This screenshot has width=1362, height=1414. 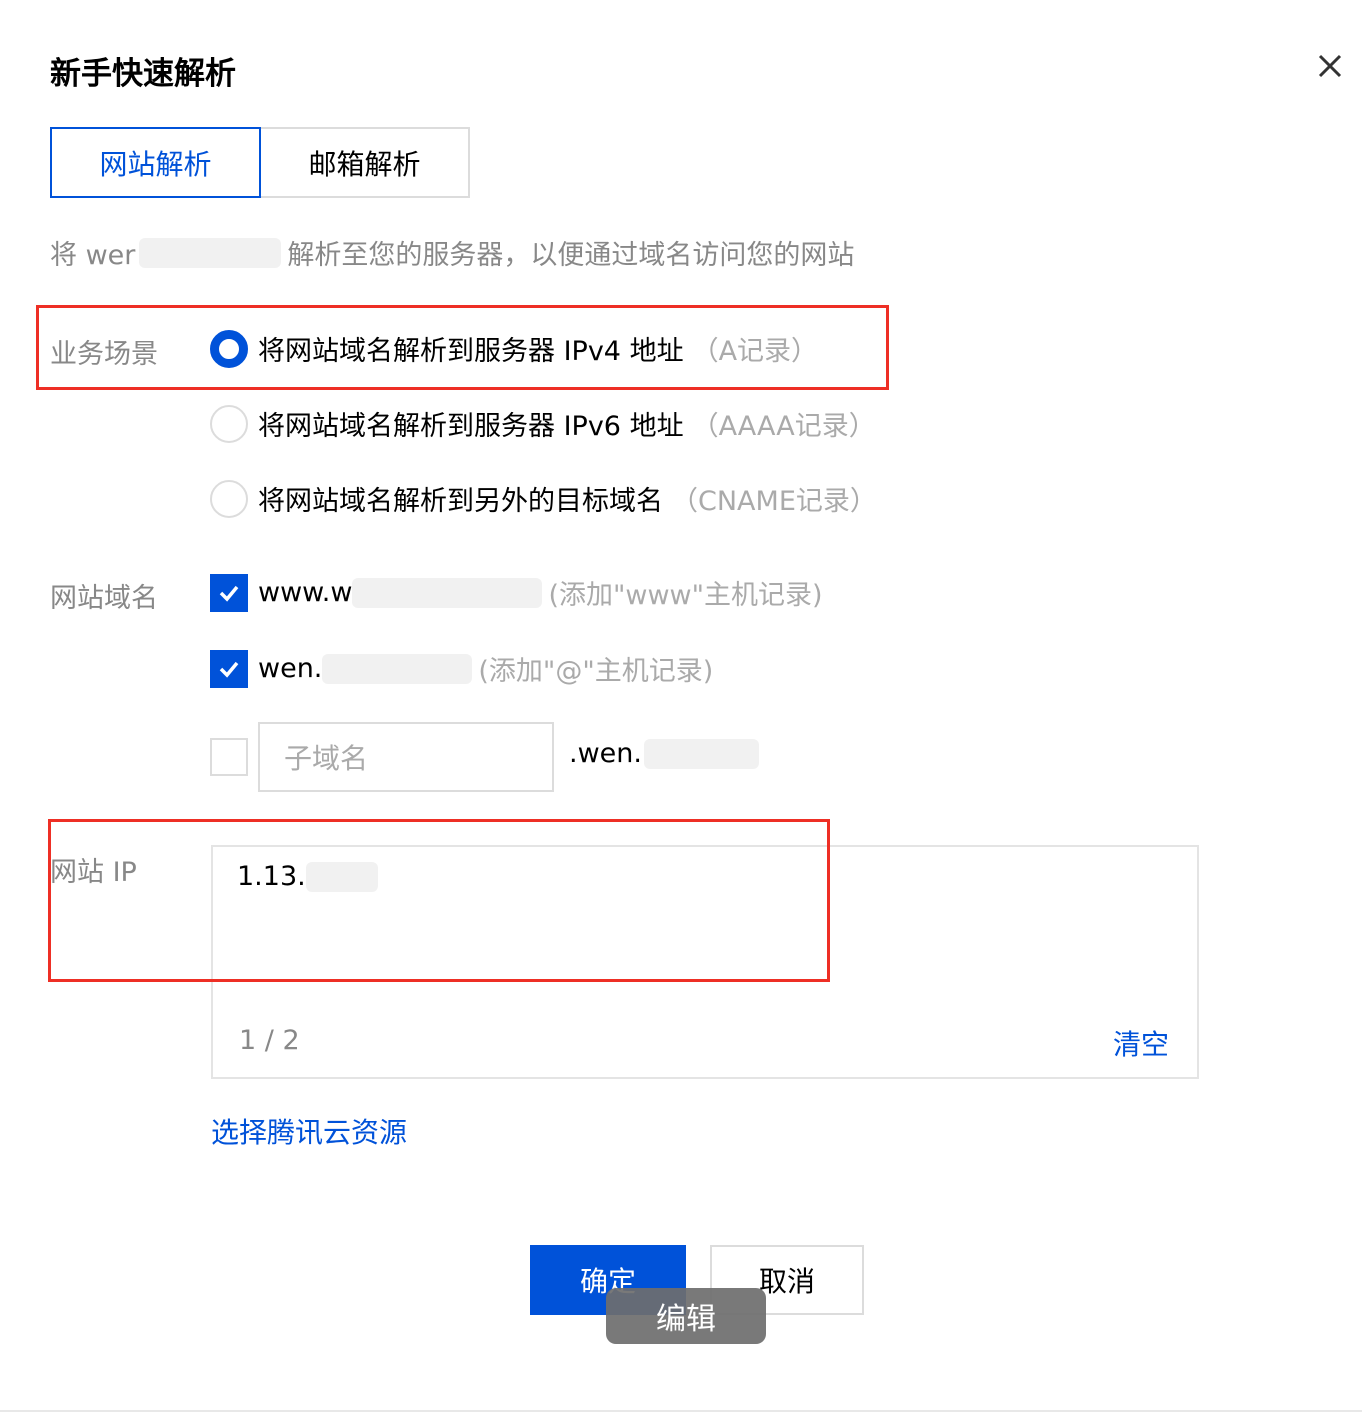 What do you see at coordinates (460, 501) in the screenshot?
I see `radio-option-text: 将网站域名解析到另外的目标域名` at bounding box center [460, 501].